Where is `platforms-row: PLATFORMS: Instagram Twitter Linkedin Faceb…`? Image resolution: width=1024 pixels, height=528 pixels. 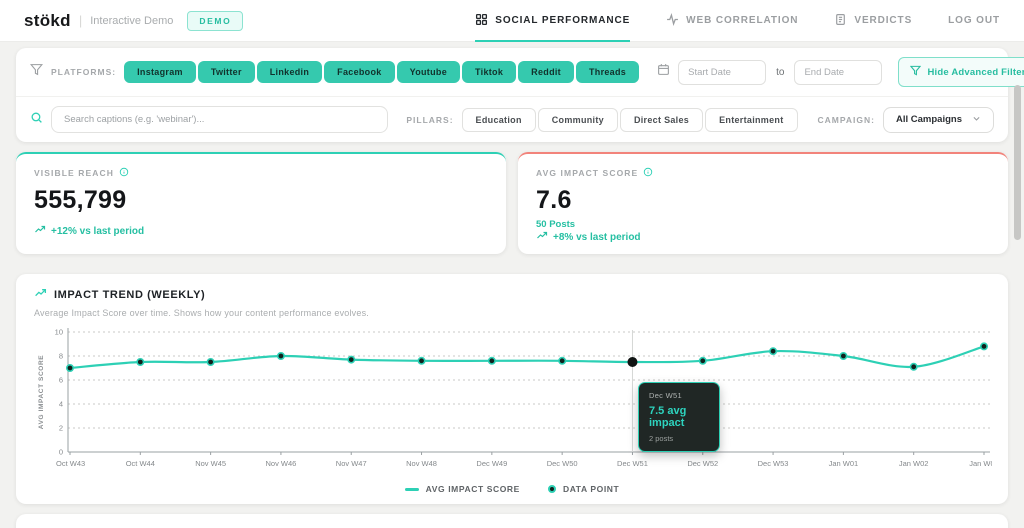 platforms-row: PLATFORMS: Instagram Twitter Linkedin Faceb… is located at coordinates (520, 72).